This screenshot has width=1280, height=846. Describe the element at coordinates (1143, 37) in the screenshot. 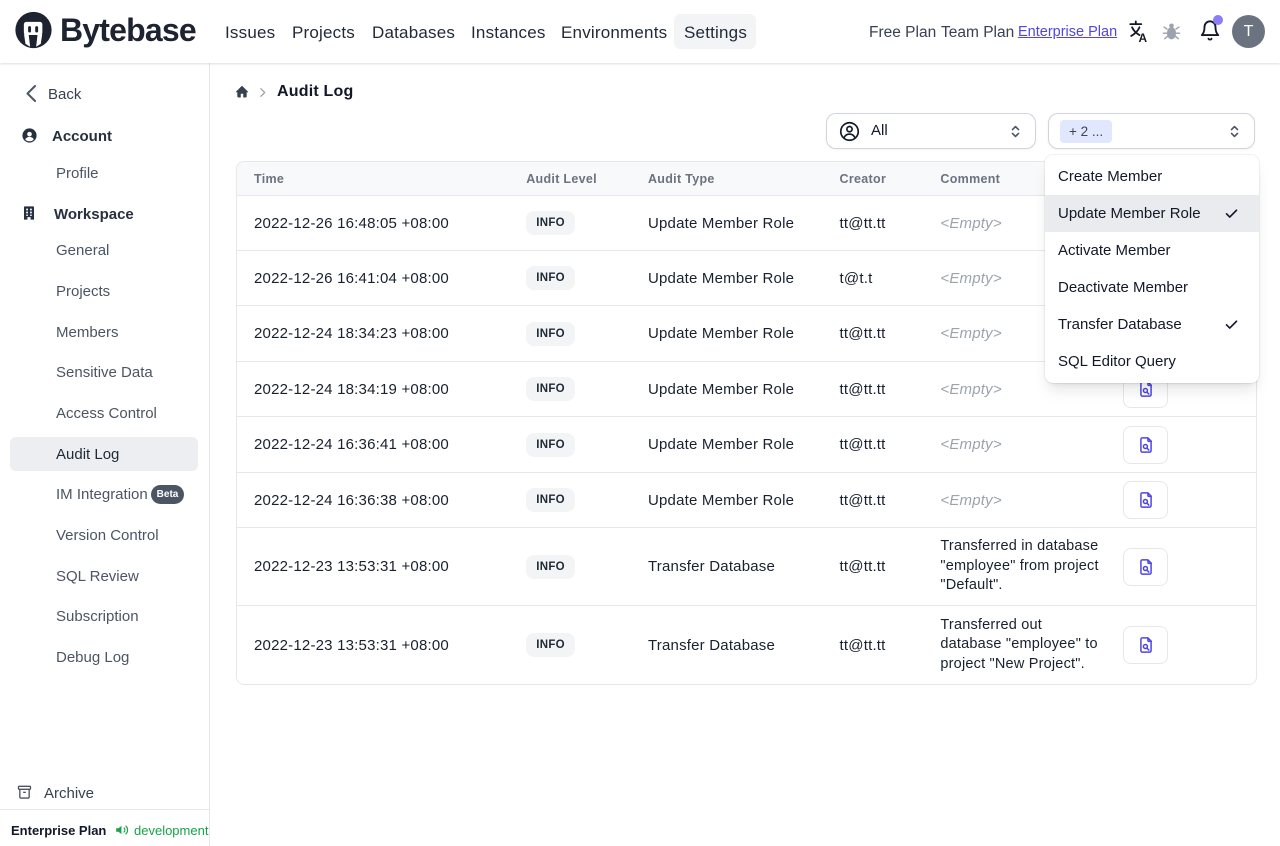

I see `svg-text: A` at that location.